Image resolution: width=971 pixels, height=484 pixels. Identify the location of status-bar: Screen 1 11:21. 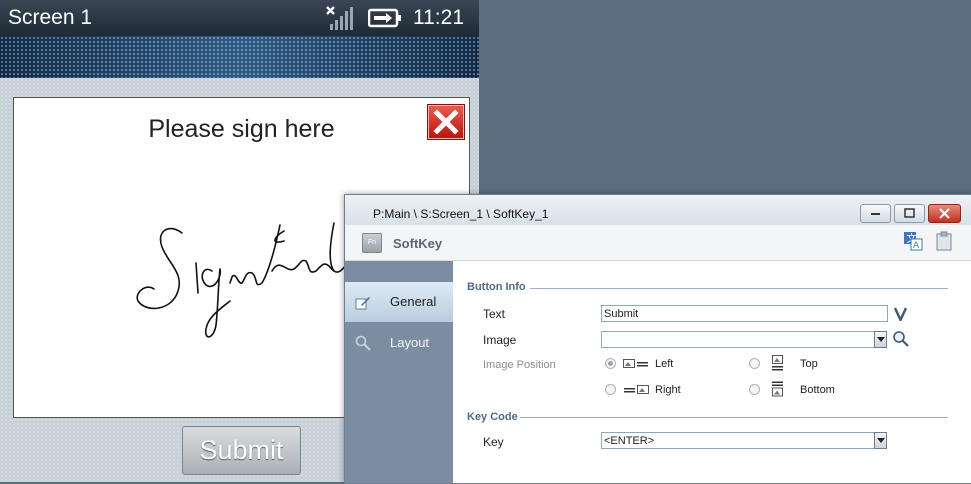
(239, 18).